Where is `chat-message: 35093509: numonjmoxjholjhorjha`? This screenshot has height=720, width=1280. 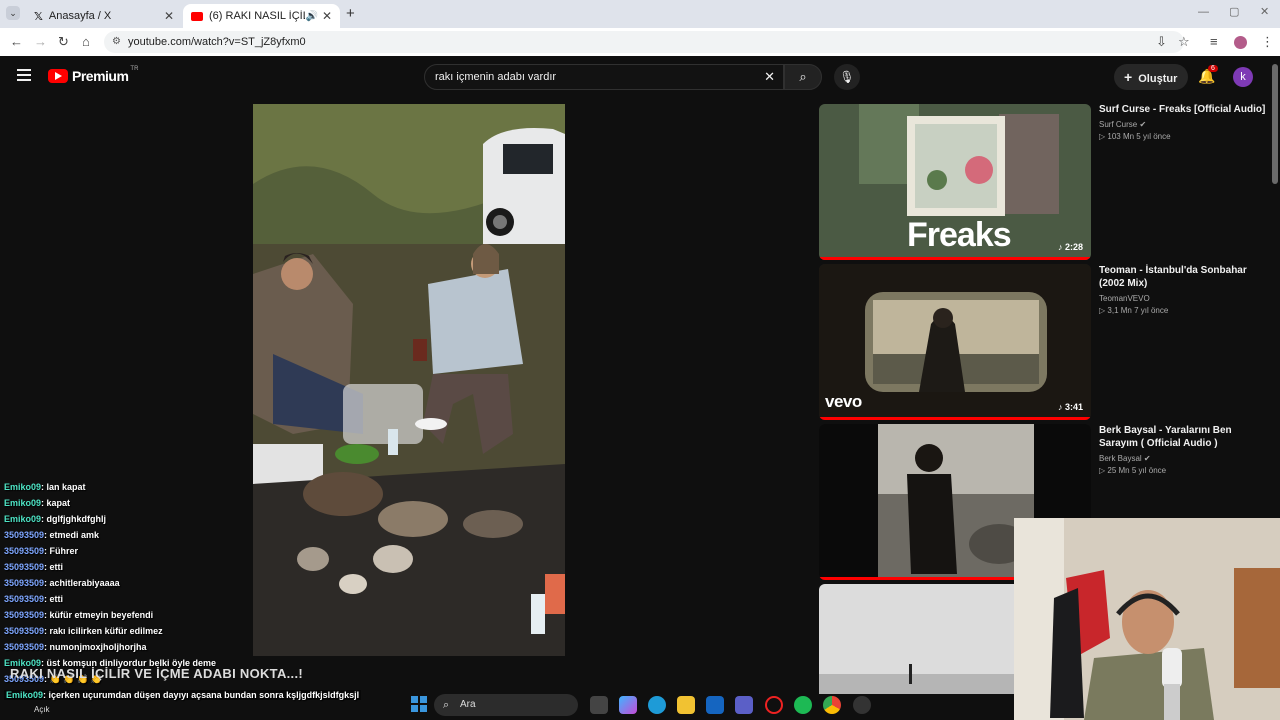
chat-message: 35093509: numonjmoxjholjhorjha is located at coordinates (75, 647).